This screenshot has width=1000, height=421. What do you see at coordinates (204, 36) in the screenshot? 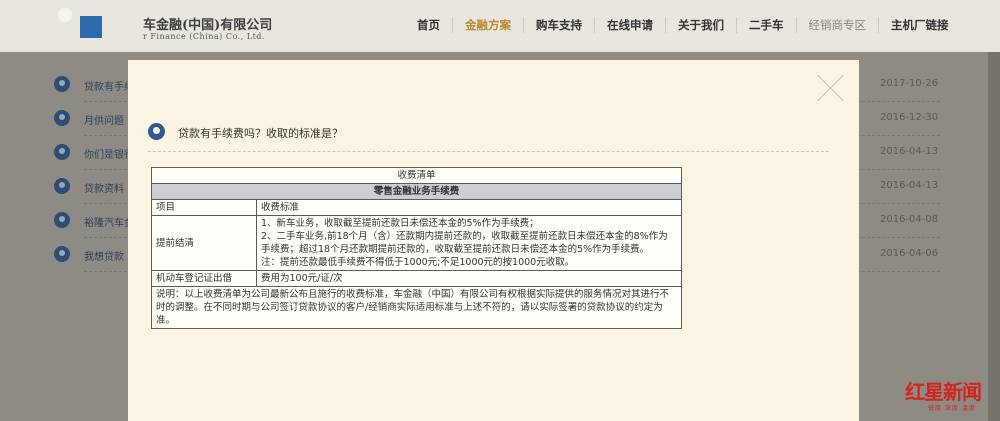
I see `brand-english-name: r Finance (China) Co., Ltd.` at bounding box center [204, 36].